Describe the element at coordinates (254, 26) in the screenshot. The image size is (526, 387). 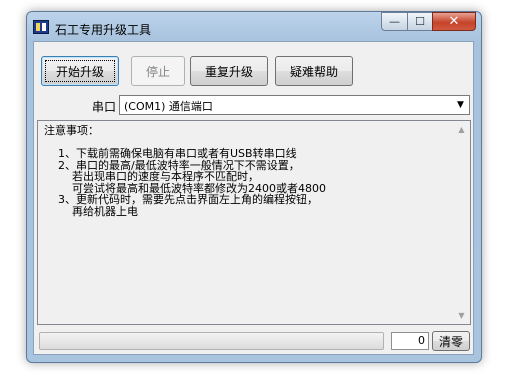
I see `title-bar: 石工专用升级工具 — ☐ ✕` at that location.